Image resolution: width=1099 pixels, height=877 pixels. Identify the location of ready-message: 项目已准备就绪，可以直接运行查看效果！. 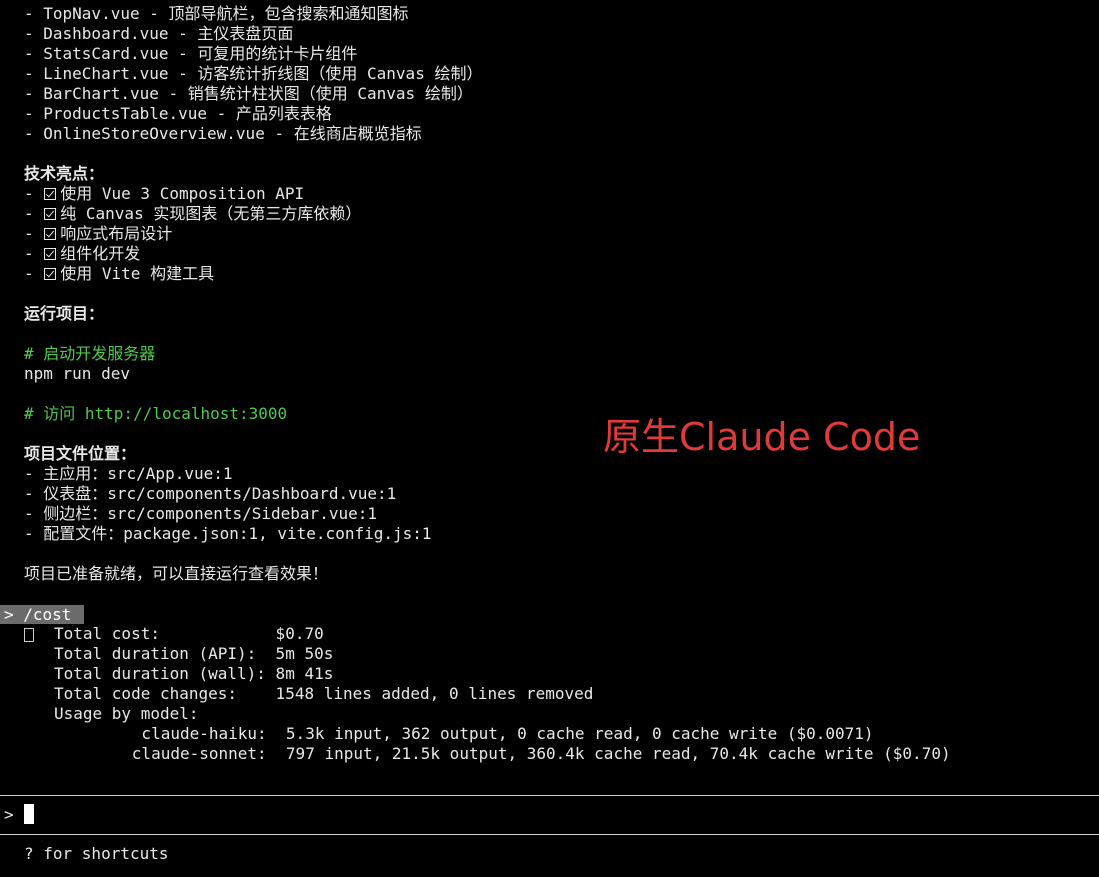
(176, 573).